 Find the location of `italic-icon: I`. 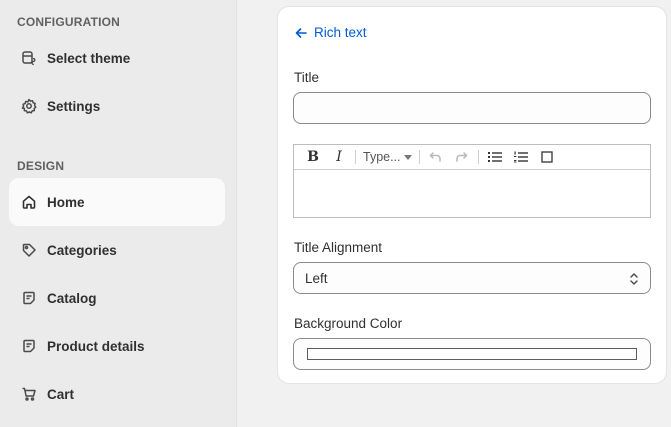

italic-icon: I is located at coordinates (339, 157).